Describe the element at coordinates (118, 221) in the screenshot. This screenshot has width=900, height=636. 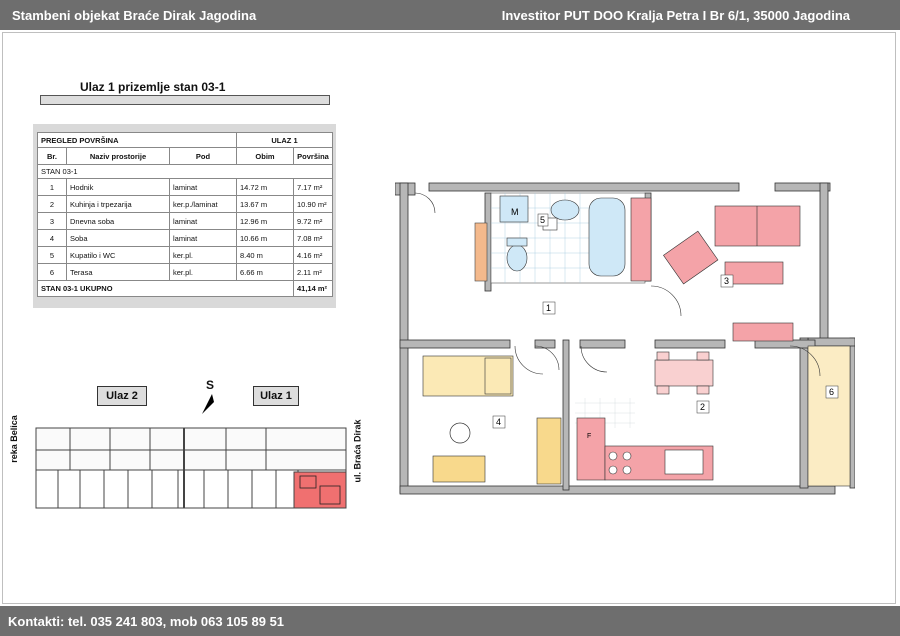
I see `row-naziv: Dnevna soba` at that location.